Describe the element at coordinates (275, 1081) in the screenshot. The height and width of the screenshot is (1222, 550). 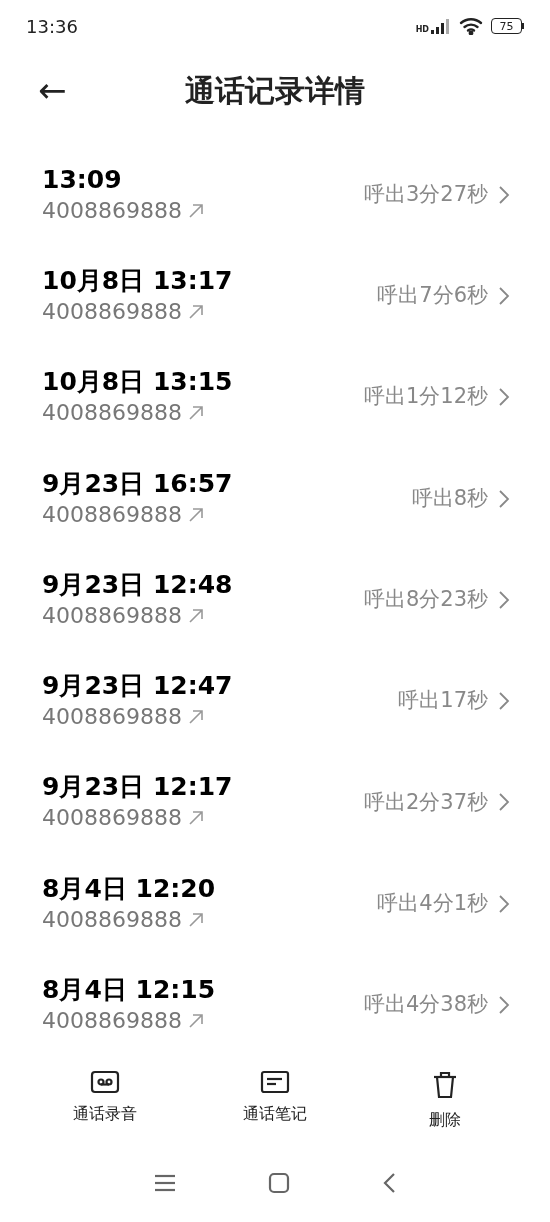
I see `note-icon` at that location.